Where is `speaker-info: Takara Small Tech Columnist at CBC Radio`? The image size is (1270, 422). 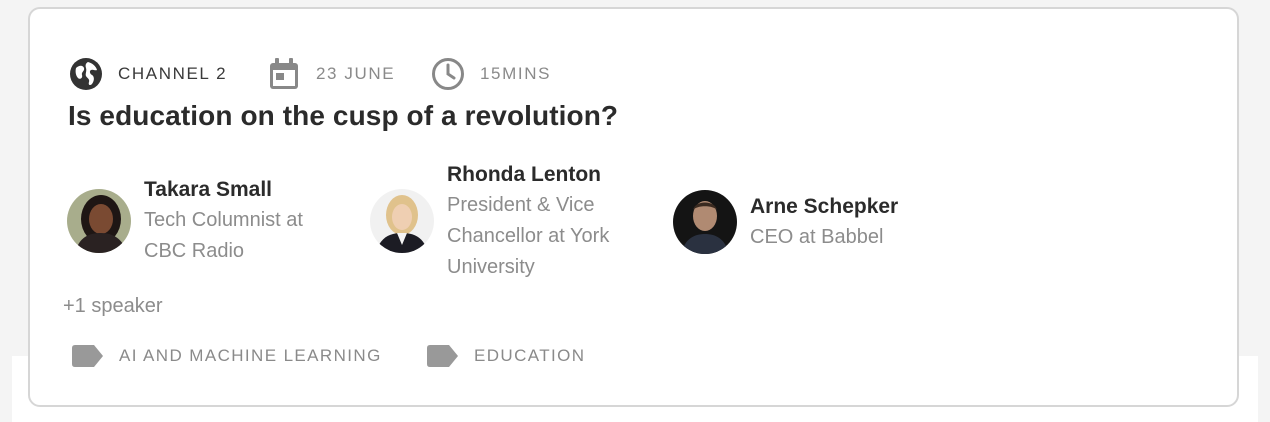
speaker-info: Takara Small Tech Columnist at CBC Radio is located at coordinates (223, 220).